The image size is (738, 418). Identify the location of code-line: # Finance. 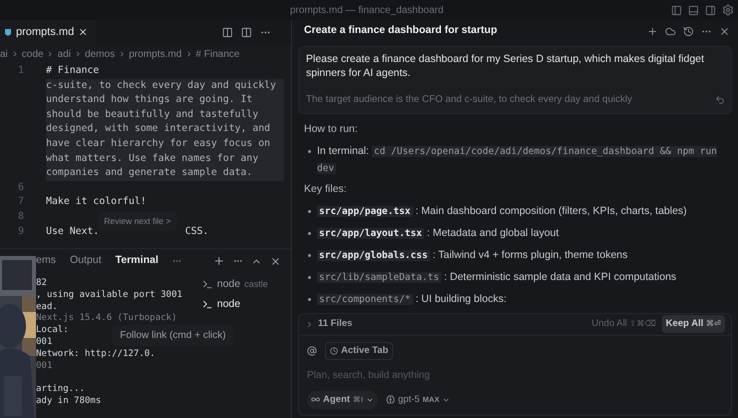
(73, 71).